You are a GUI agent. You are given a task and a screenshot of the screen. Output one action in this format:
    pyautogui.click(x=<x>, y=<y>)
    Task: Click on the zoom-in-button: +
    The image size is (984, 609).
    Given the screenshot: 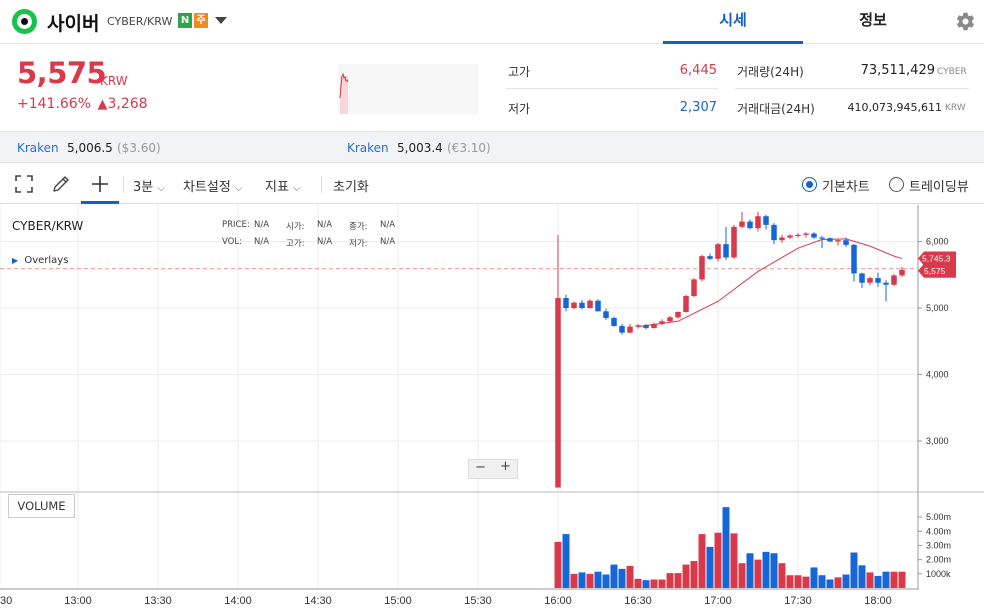 What is the action you would take?
    pyautogui.click(x=505, y=466)
    